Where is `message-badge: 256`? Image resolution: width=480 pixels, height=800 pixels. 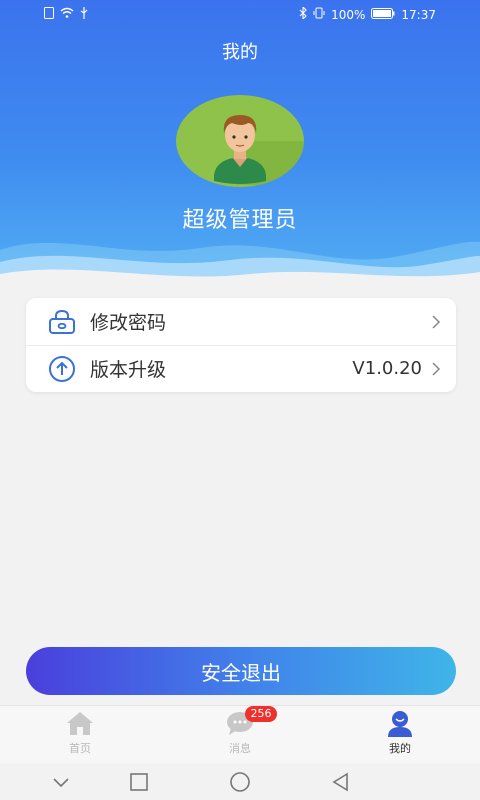
message-badge: 256 is located at coordinates (261, 714).